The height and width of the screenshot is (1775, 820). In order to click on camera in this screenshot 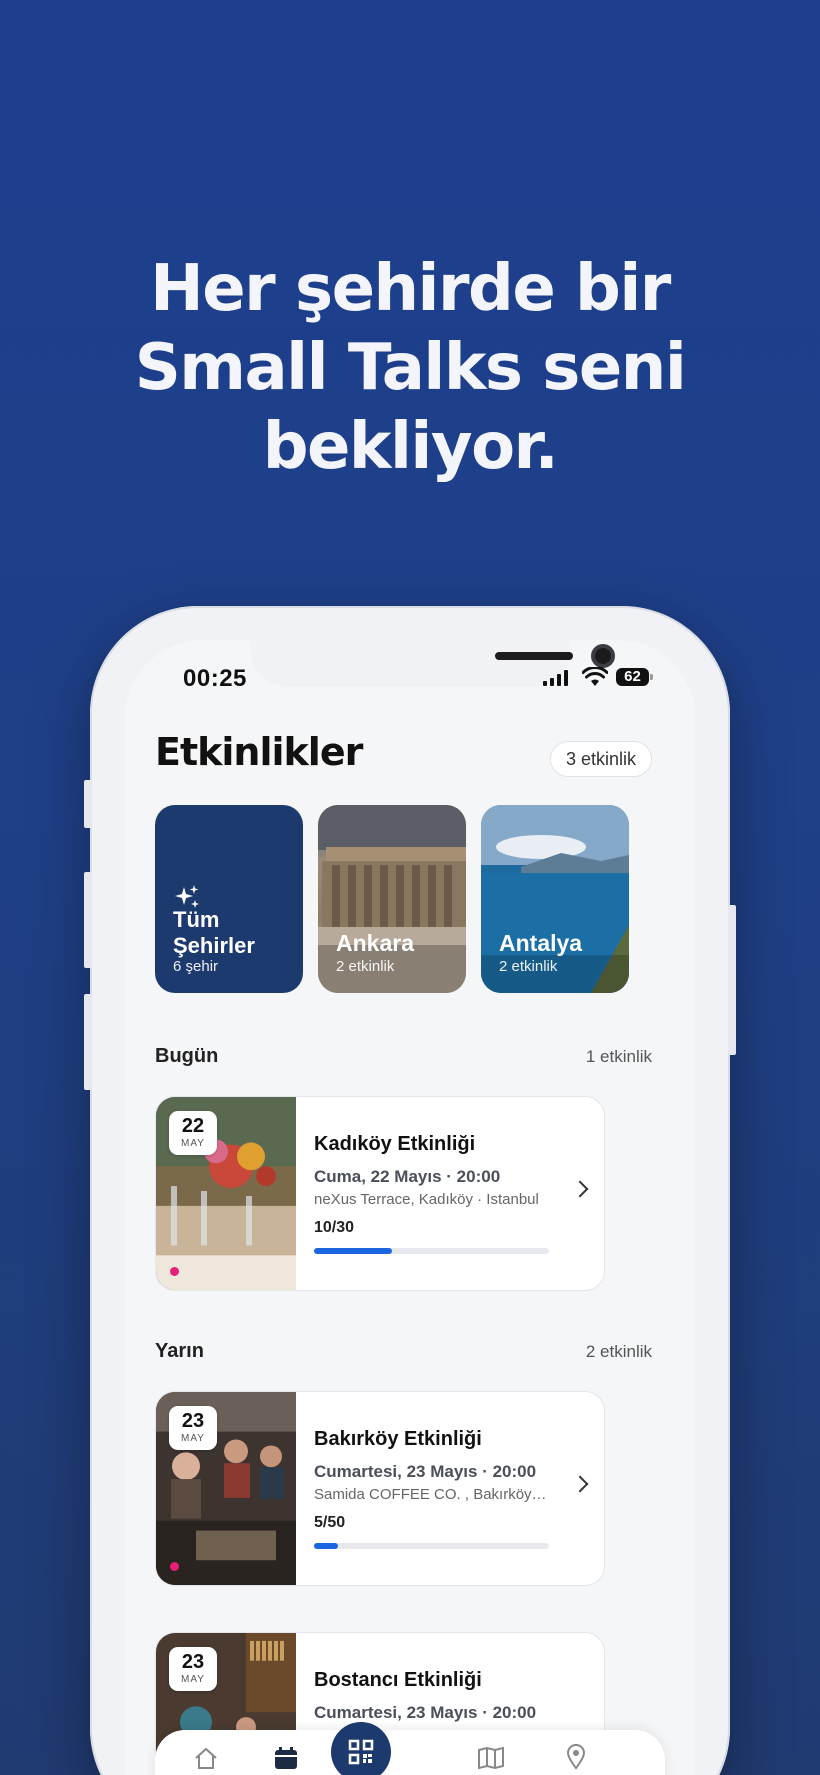, I will do `click(603, 656)`.